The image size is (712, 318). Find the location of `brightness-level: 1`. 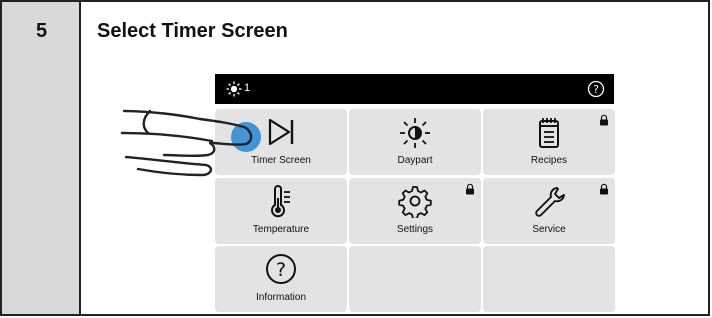

brightness-level: 1 is located at coordinates (247, 88).